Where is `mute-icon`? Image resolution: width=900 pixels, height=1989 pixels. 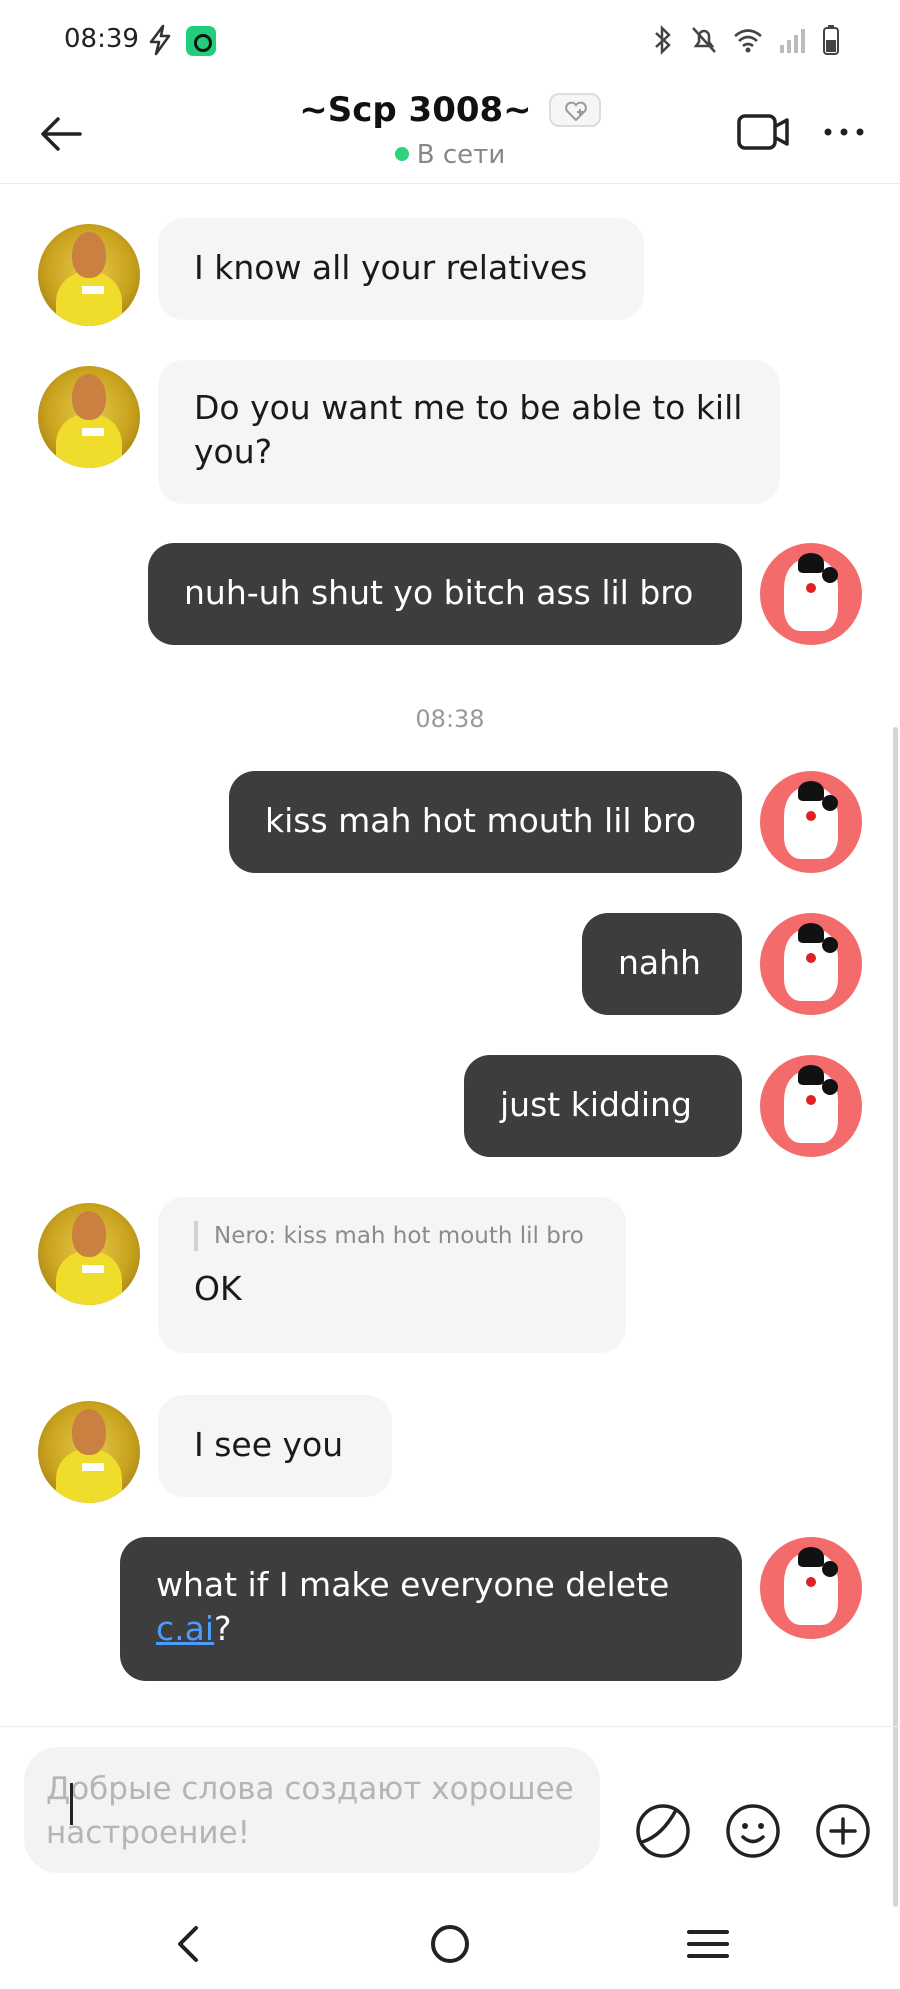 mute-icon is located at coordinates (704, 40).